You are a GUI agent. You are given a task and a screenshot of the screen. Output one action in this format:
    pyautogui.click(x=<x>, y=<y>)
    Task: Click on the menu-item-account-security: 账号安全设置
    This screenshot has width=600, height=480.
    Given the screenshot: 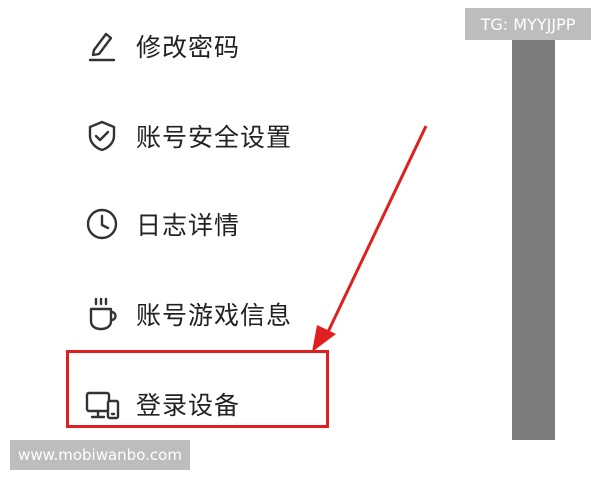 What is the action you would take?
    pyautogui.click(x=187, y=136)
    